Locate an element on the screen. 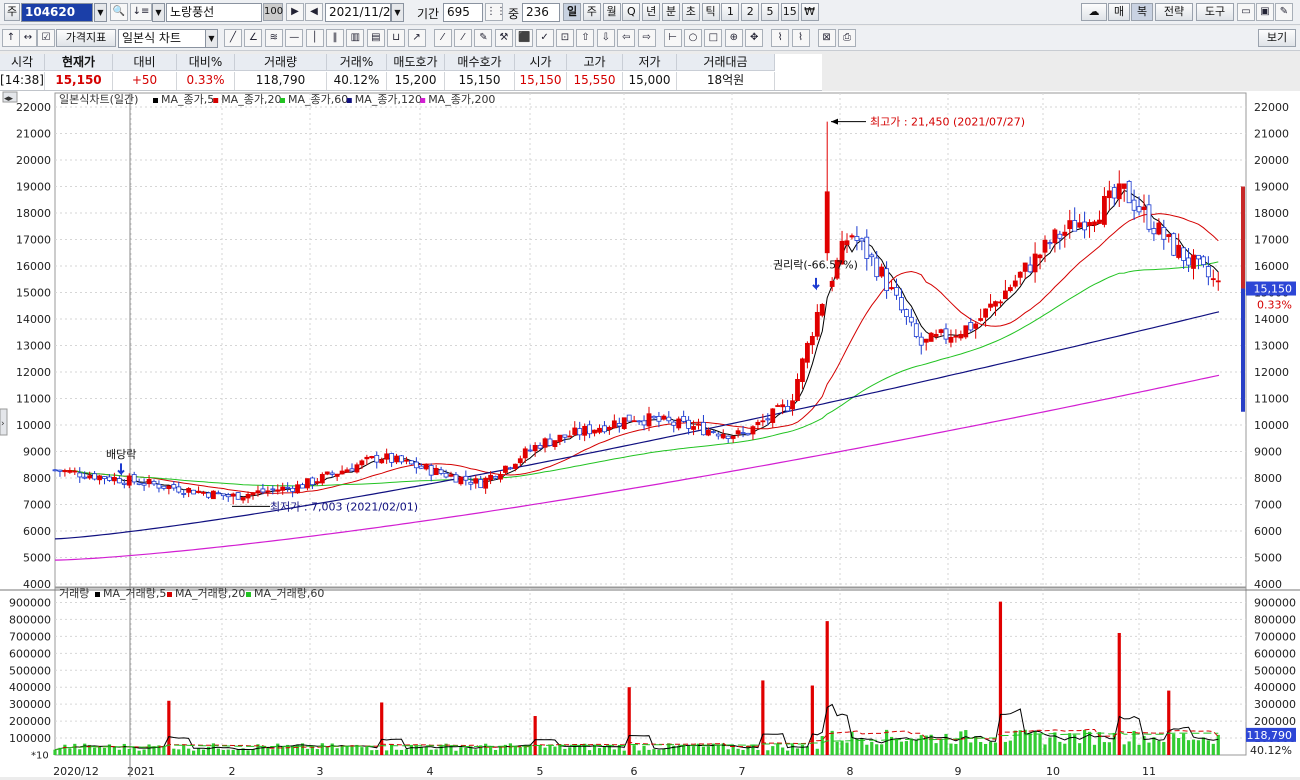 The image size is (1300, 780). sell-button: 매 is located at coordinates (1119, 12).